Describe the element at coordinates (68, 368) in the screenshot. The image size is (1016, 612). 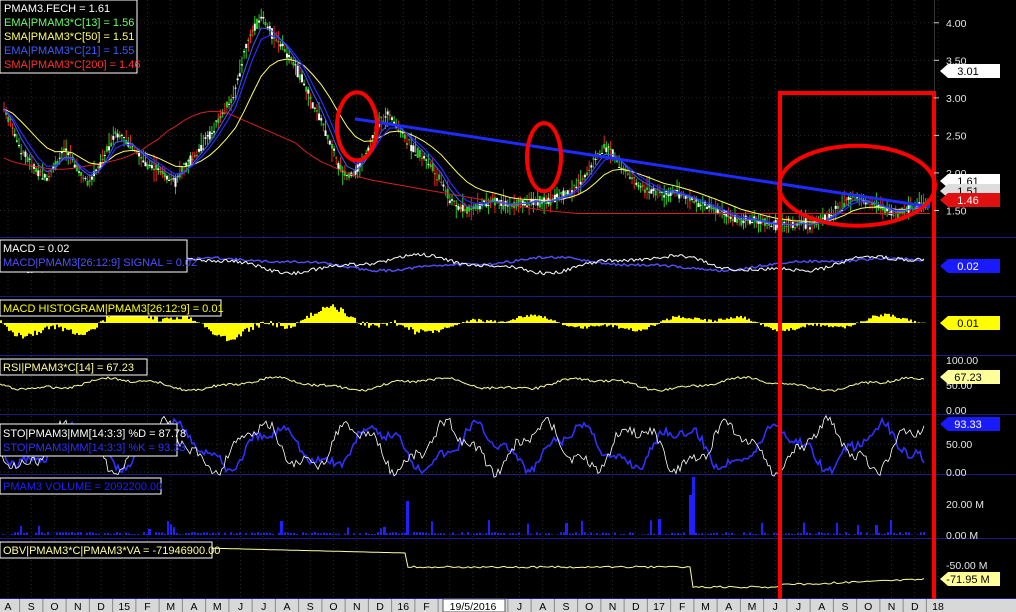
I see `rsi-legend-entry: RSI|PMAM3*C[14] = 67.23` at that location.